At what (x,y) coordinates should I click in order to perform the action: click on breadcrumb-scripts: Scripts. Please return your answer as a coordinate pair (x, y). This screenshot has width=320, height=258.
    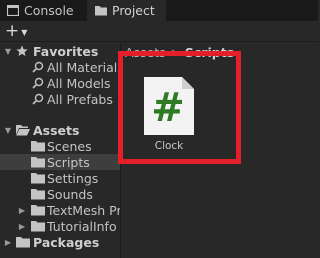
    Looking at the image, I should click on (209, 52).